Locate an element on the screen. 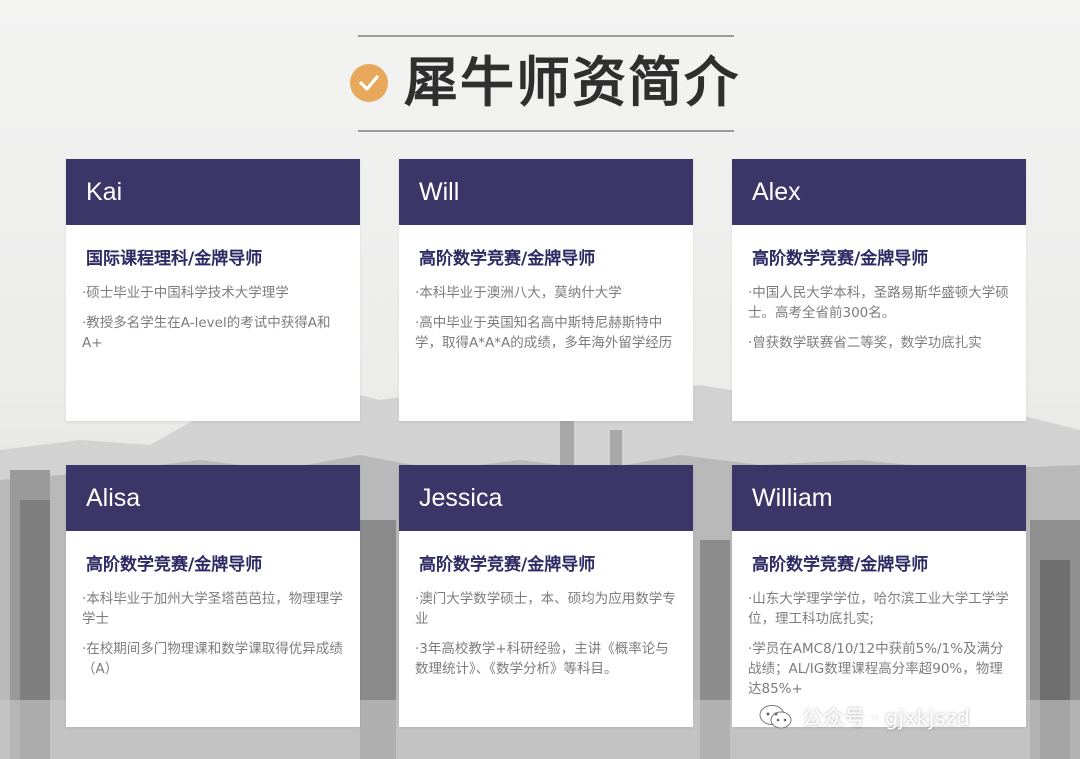 The width and height of the screenshot is (1080, 759). teacher-role: 国际课程理科/金牌导师 is located at coordinates (174, 259).